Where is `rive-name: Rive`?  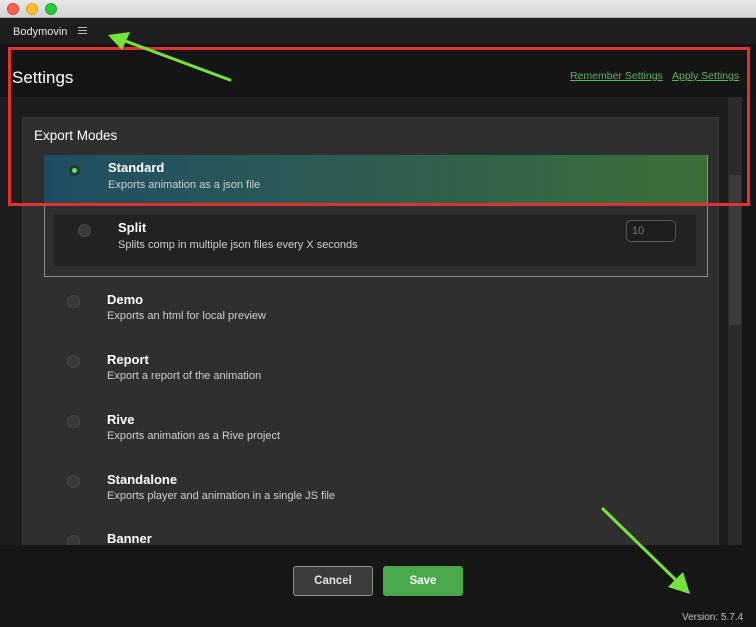
rive-name: Rive is located at coordinates (121, 419).